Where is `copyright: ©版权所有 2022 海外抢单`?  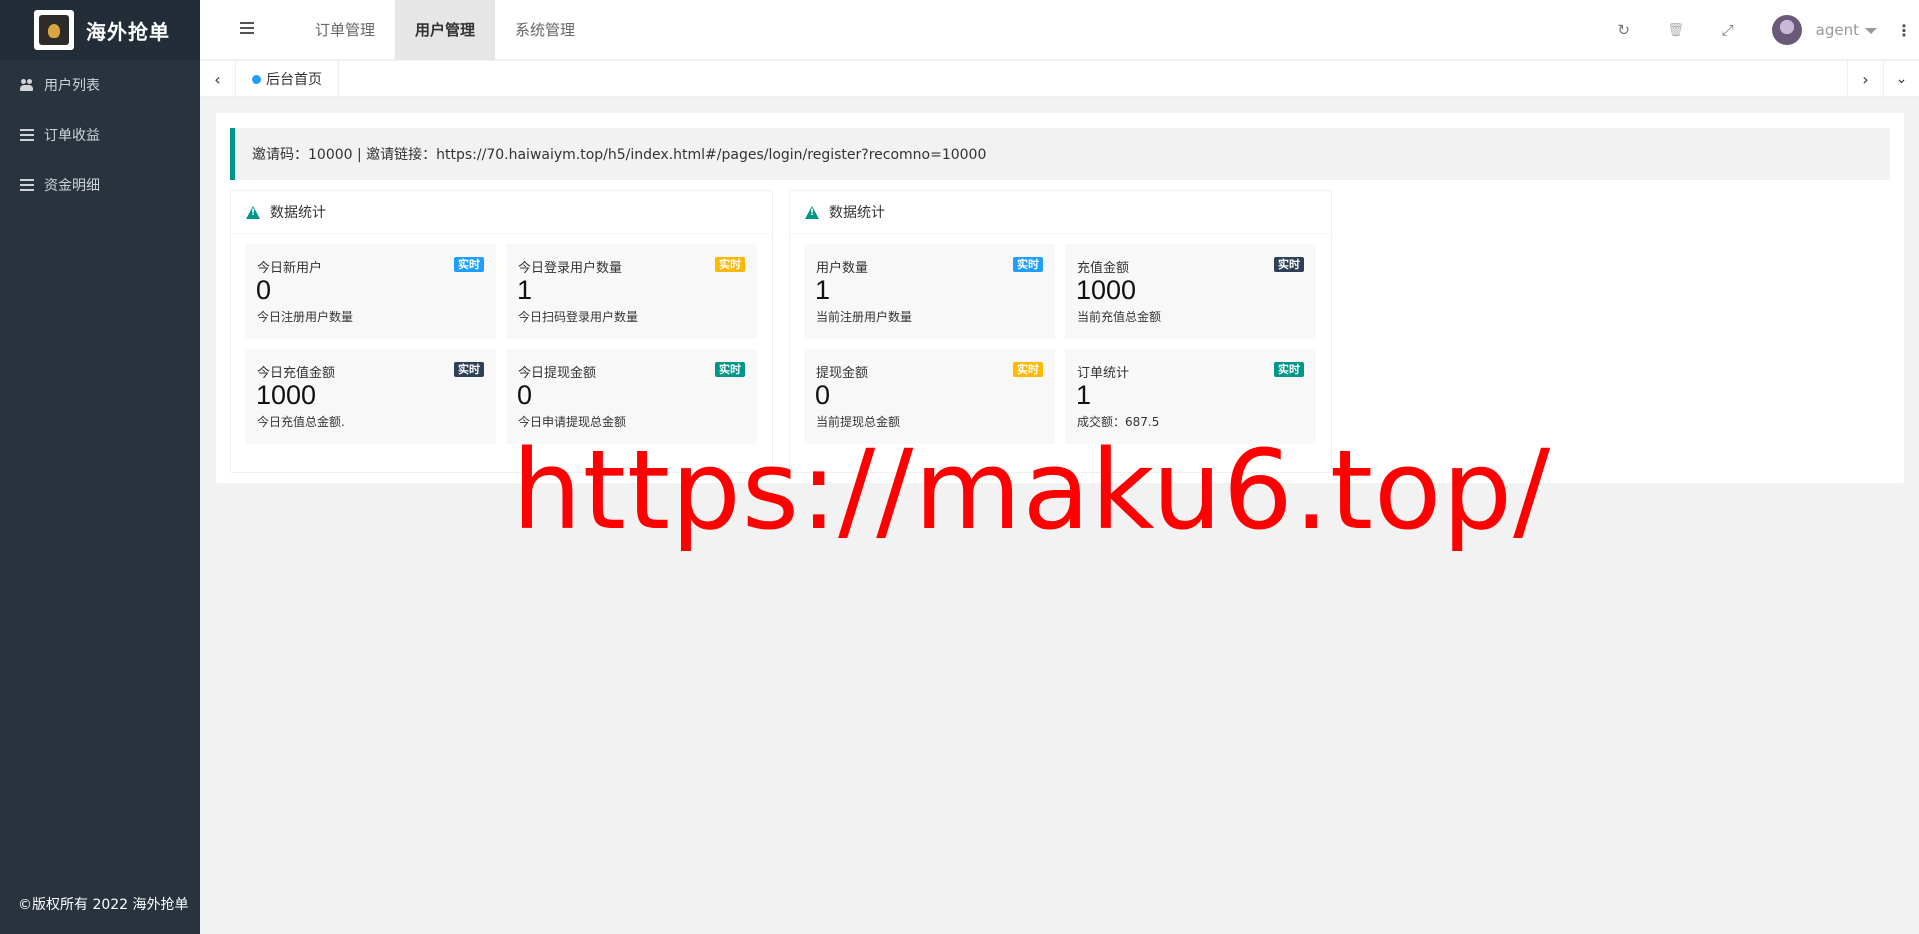
copyright: ©版权所有 2022 海外抢单 is located at coordinates (103, 905).